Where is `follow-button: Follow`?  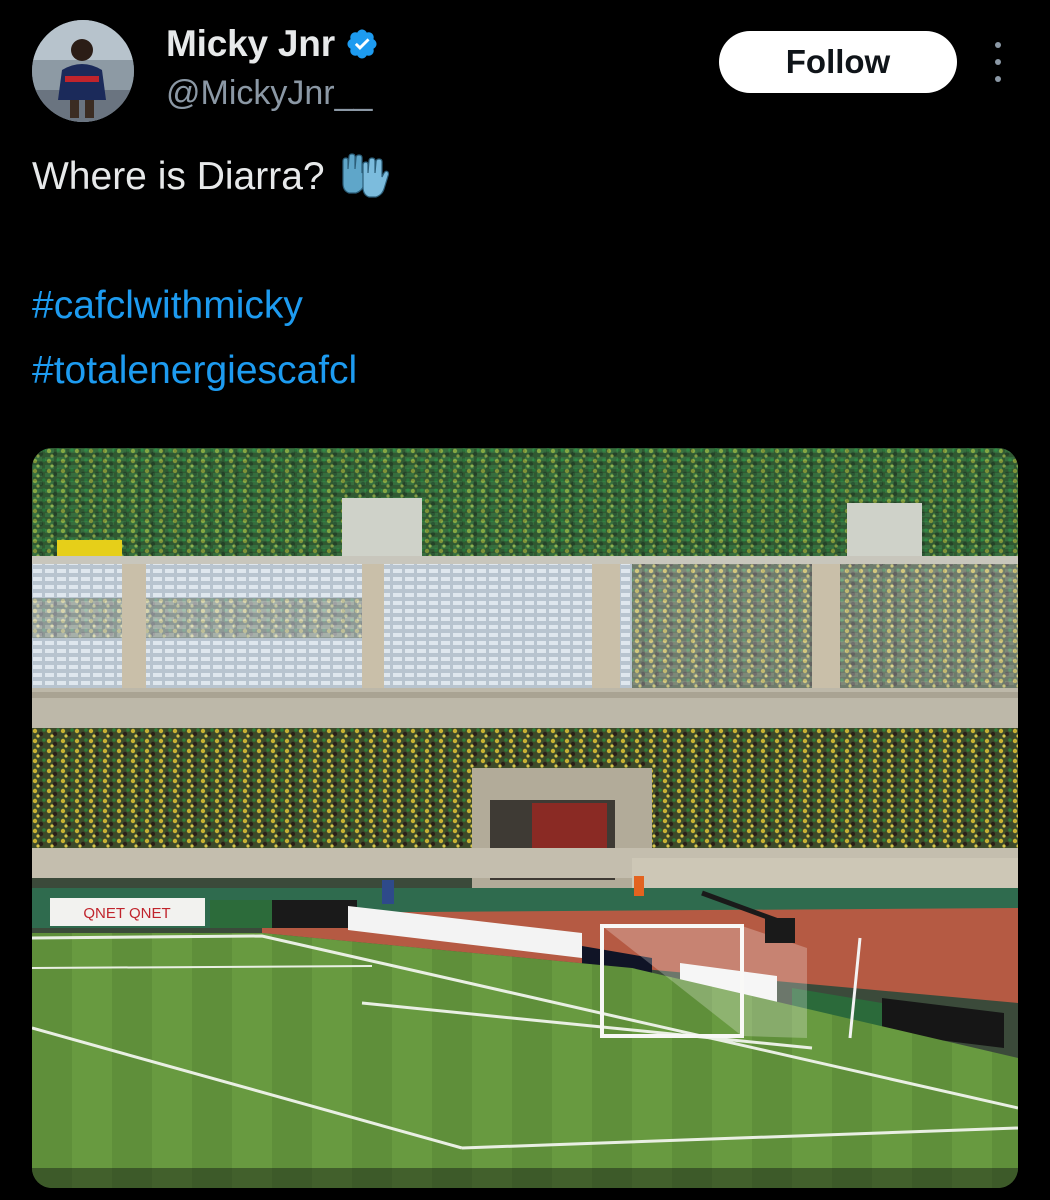 follow-button: Follow is located at coordinates (838, 62).